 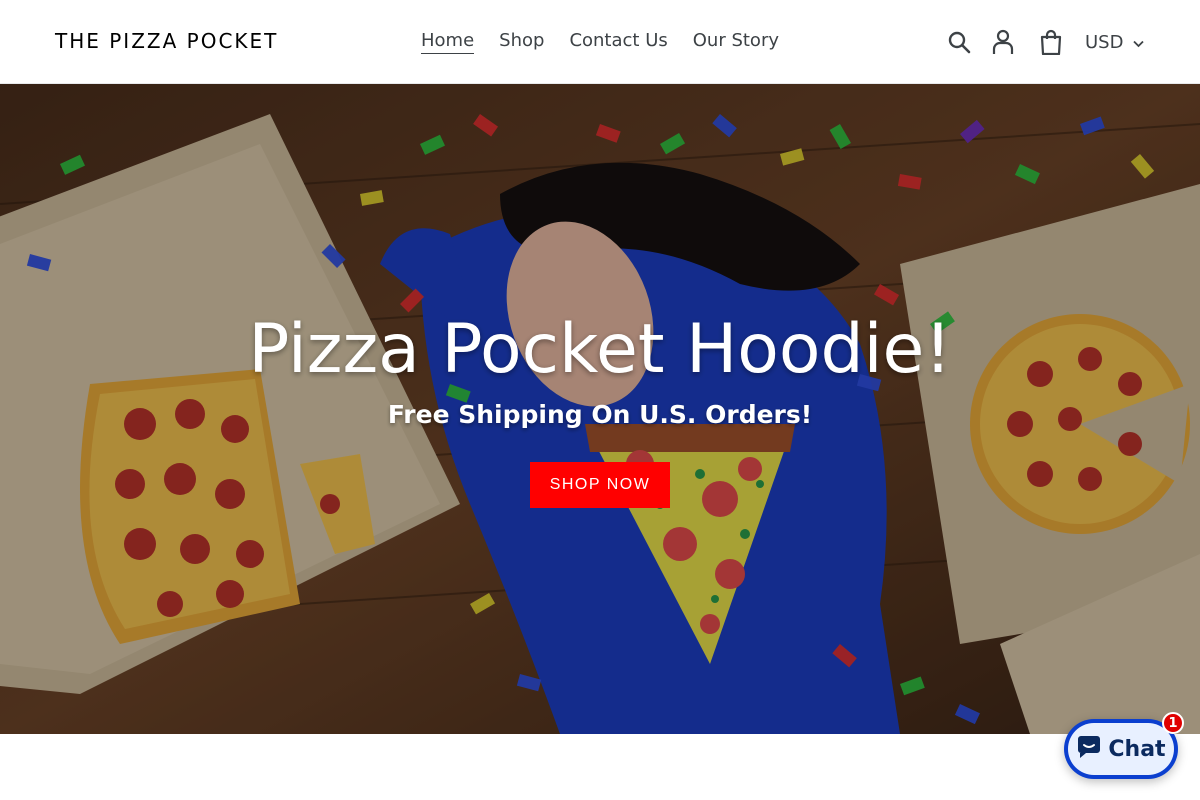 What do you see at coordinates (1003, 42) in the screenshot?
I see `user-icon` at bounding box center [1003, 42].